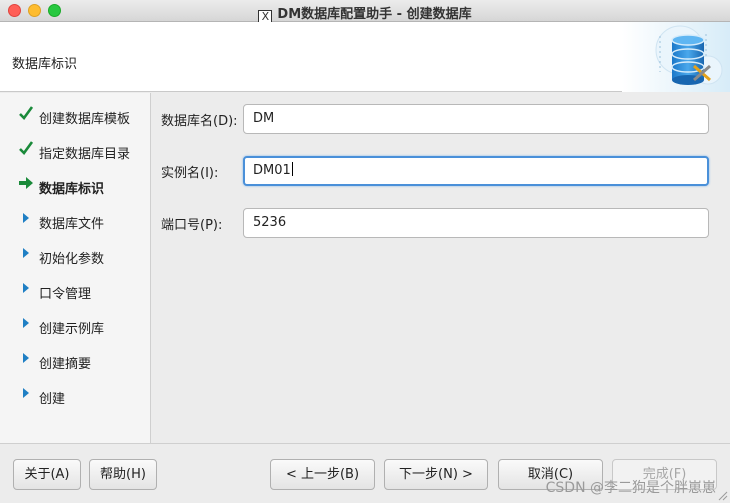 Image resolution: width=730 pixels, height=503 pixels. What do you see at coordinates (65, 364) in the screenshot?
I see `step-label: 创建摘要` at bounding box center [65, 364].